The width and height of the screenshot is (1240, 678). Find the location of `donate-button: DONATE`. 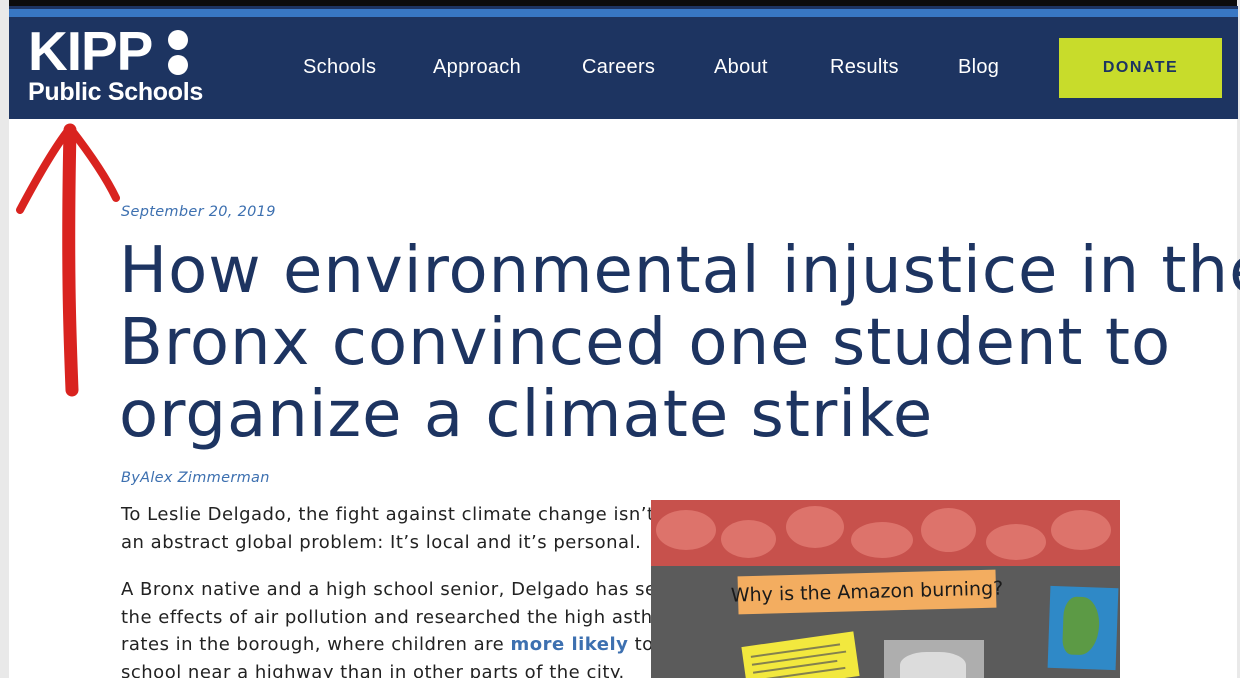

donate-button: DONATE is located at coordinates (1140, 68).